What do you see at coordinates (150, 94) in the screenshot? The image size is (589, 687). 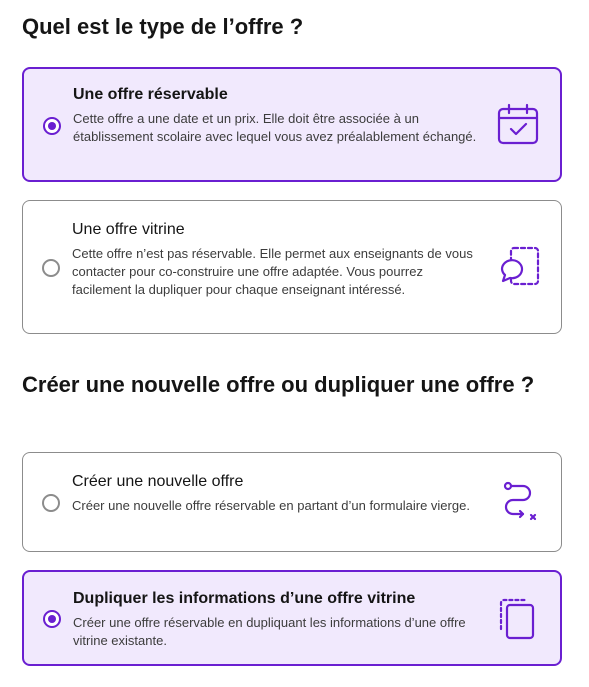 I see `option-title: Une offre réservable` at bounding box center [150, 94].